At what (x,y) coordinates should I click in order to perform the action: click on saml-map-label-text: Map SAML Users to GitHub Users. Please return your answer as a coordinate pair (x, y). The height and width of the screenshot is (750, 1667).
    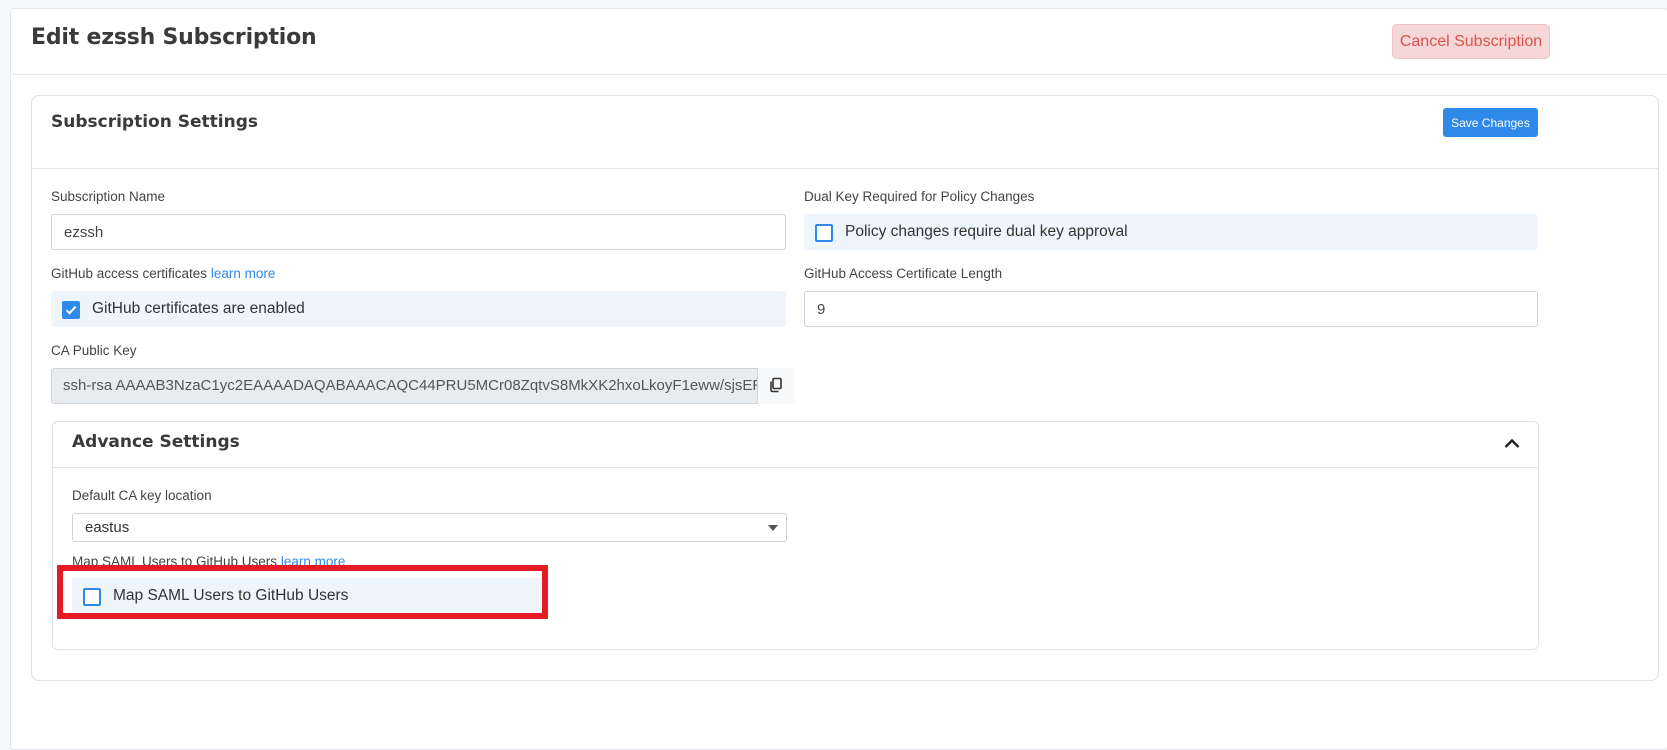
    Looking at the image, I should click on (175, 561).